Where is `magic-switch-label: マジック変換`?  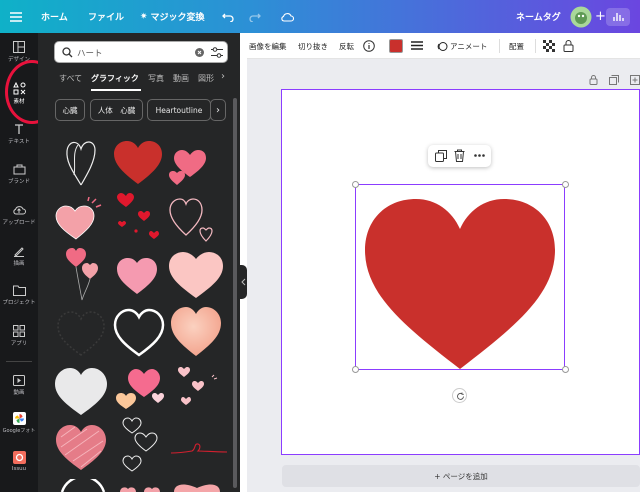 magic-switch-label: マジック変換 is located at coordinates (177, 18).